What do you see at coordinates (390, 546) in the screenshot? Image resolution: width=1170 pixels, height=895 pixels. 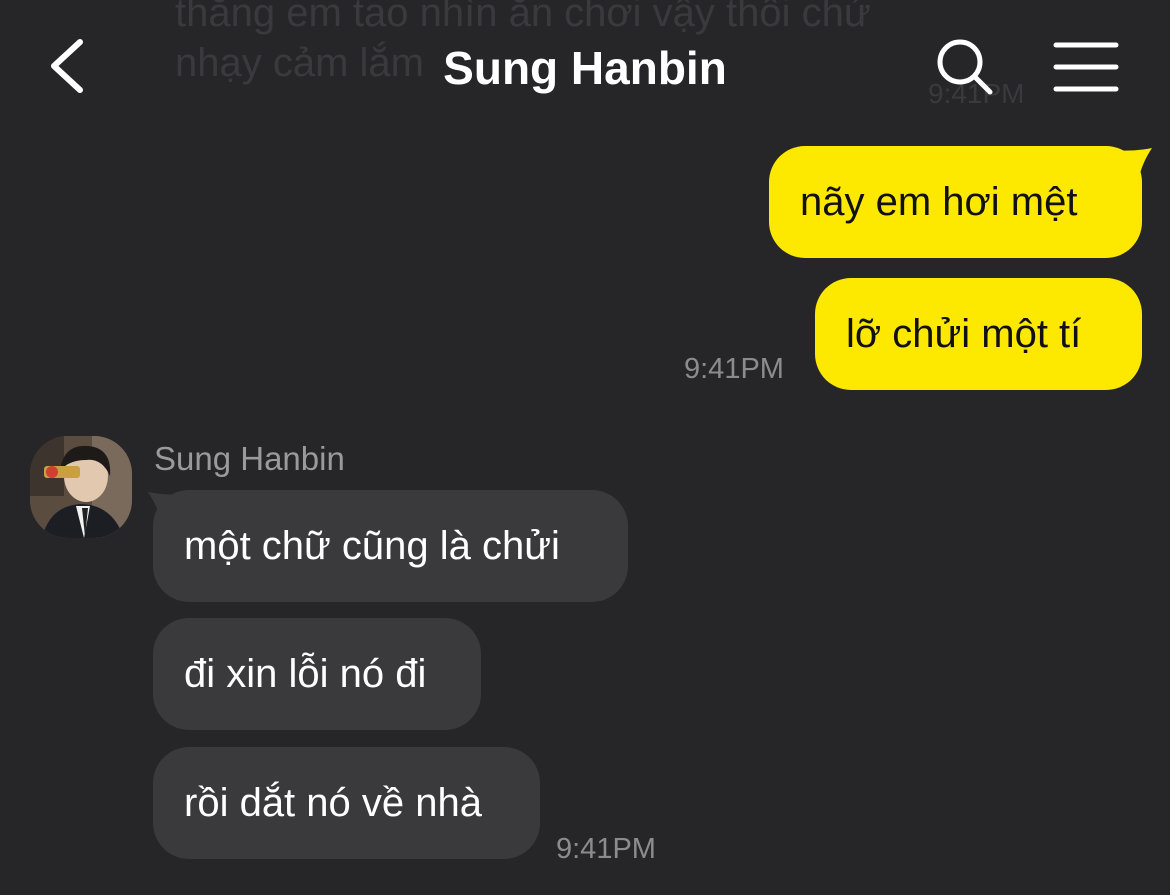 I see `message-bubble-incoming: một chữ cũng là chửi` at bounding box center [390, 546].